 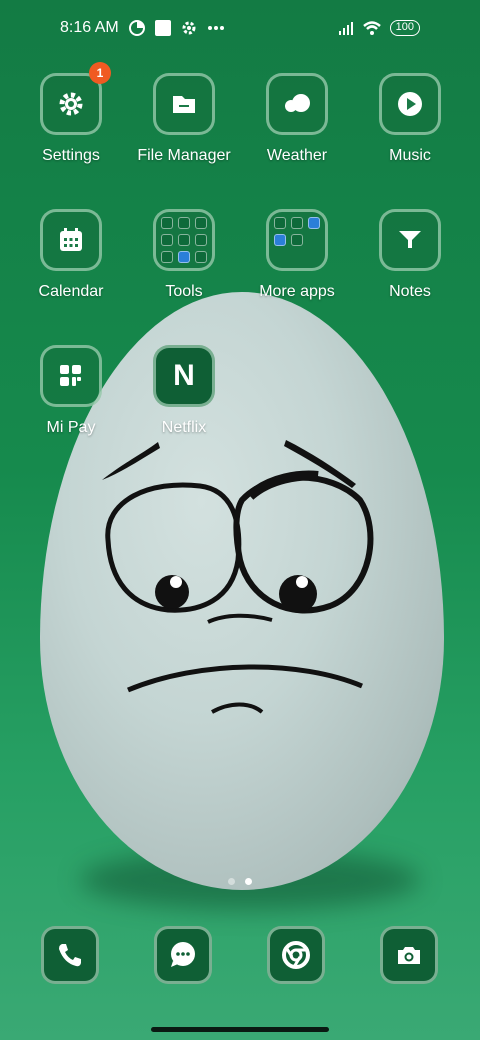 What do you see at coordinates (184, 291) in the screenshot?
I see `app-label: Tools` at bounding box center [184, 291].